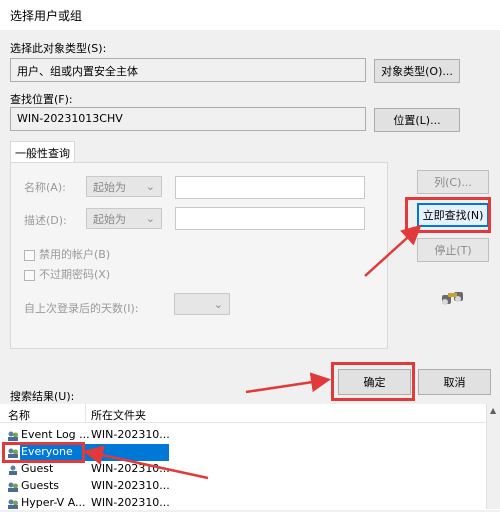 The width and height of the screenshot is (500, 512). Describe the element at coordinates (146, 462) in the screenshot. I see `arrow-to-everyone` at that location.